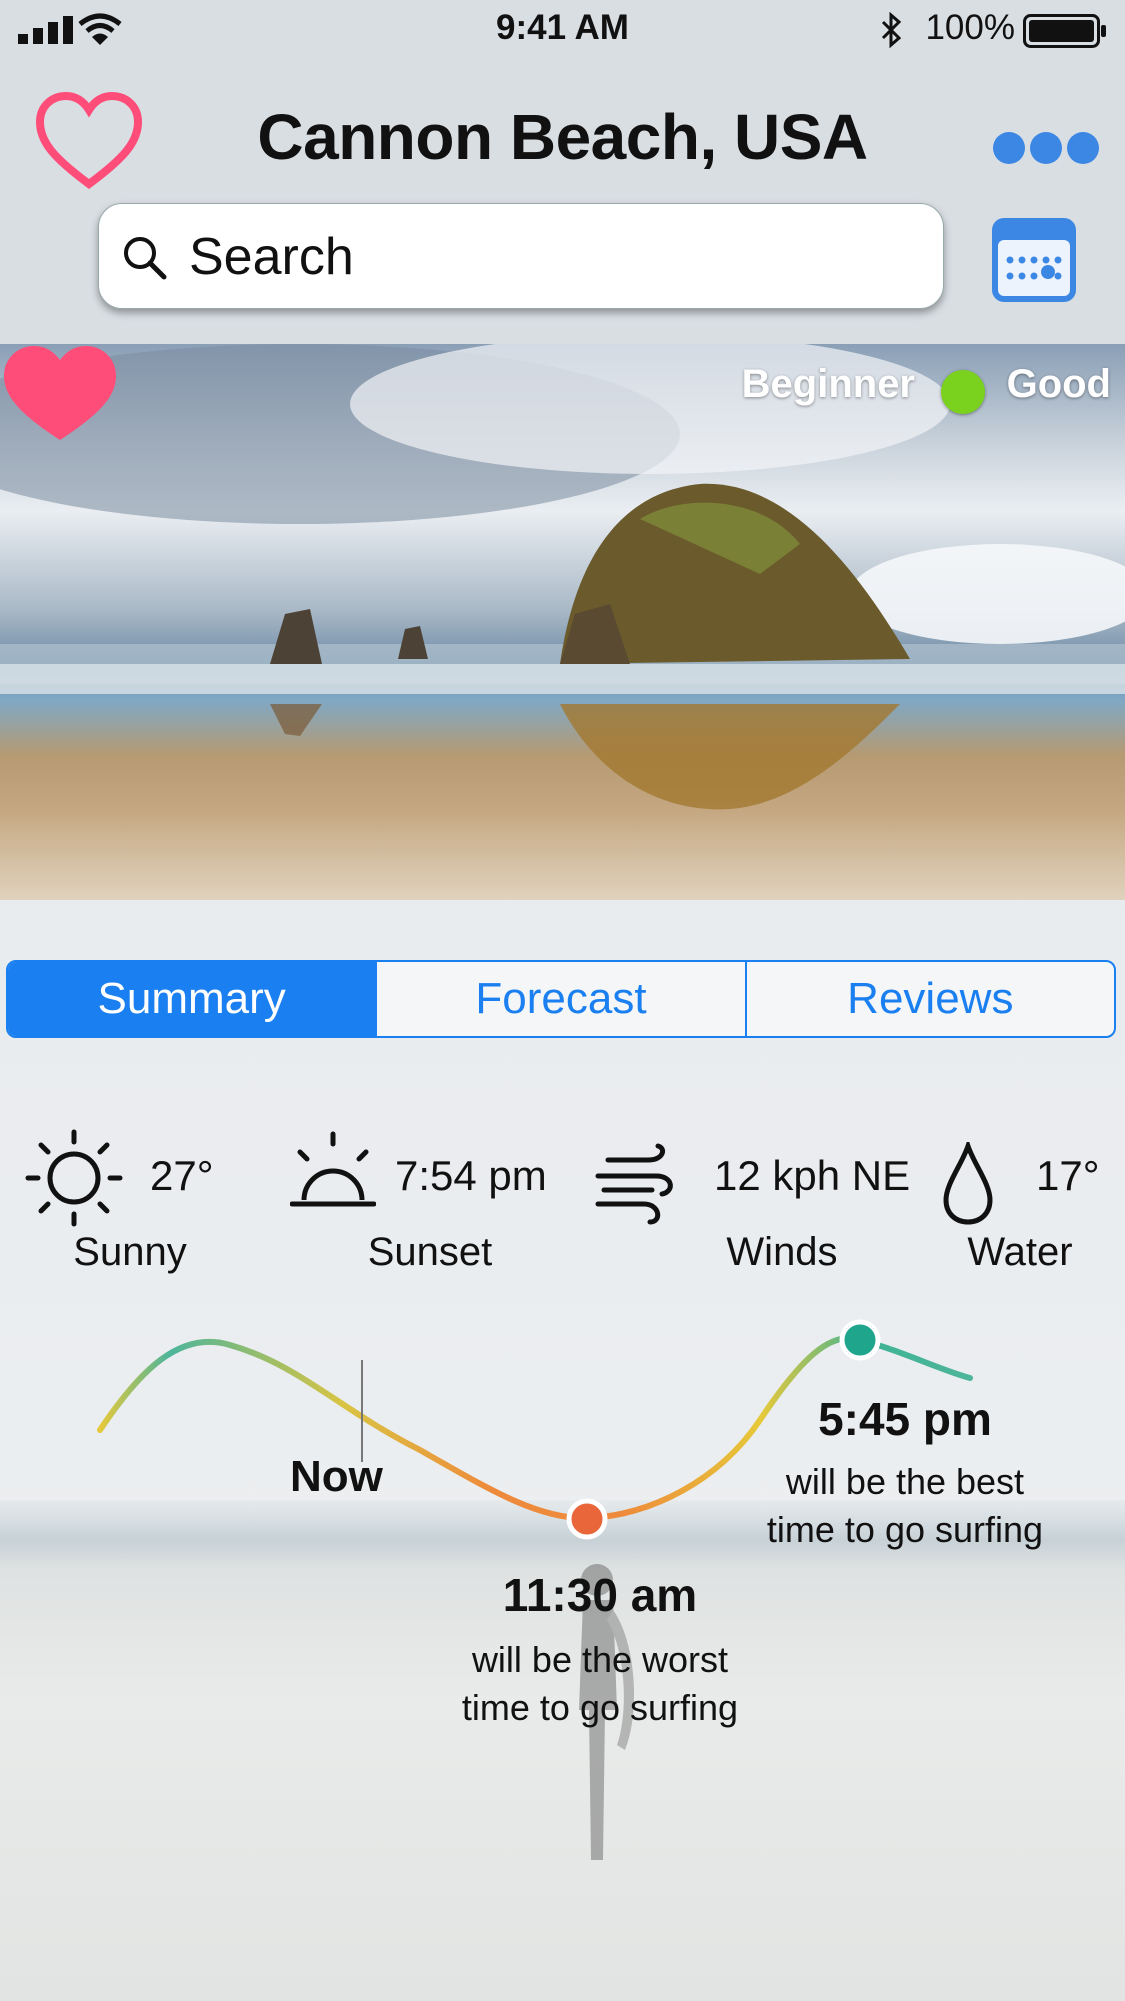 This screenshot has height=2001, width=1125. I want to click on water-temperature: 17°, so click(1068, 1175).